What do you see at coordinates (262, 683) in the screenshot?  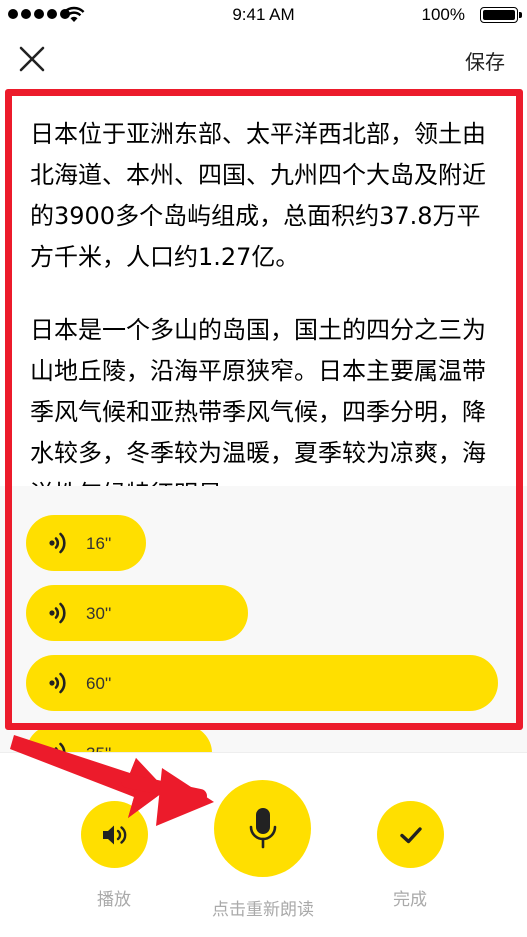 I see `recording-item: 60''` at bounding box center [262, 683].